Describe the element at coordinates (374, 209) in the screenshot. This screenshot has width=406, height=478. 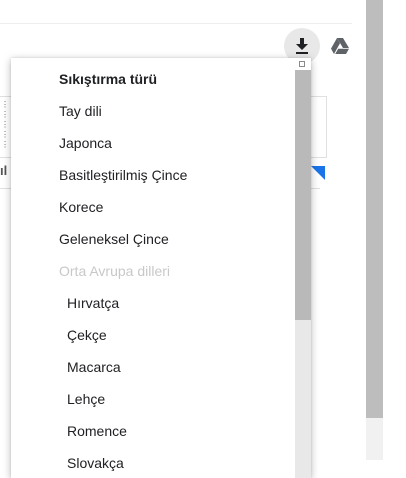
I see `page-scrollbar` at that location.